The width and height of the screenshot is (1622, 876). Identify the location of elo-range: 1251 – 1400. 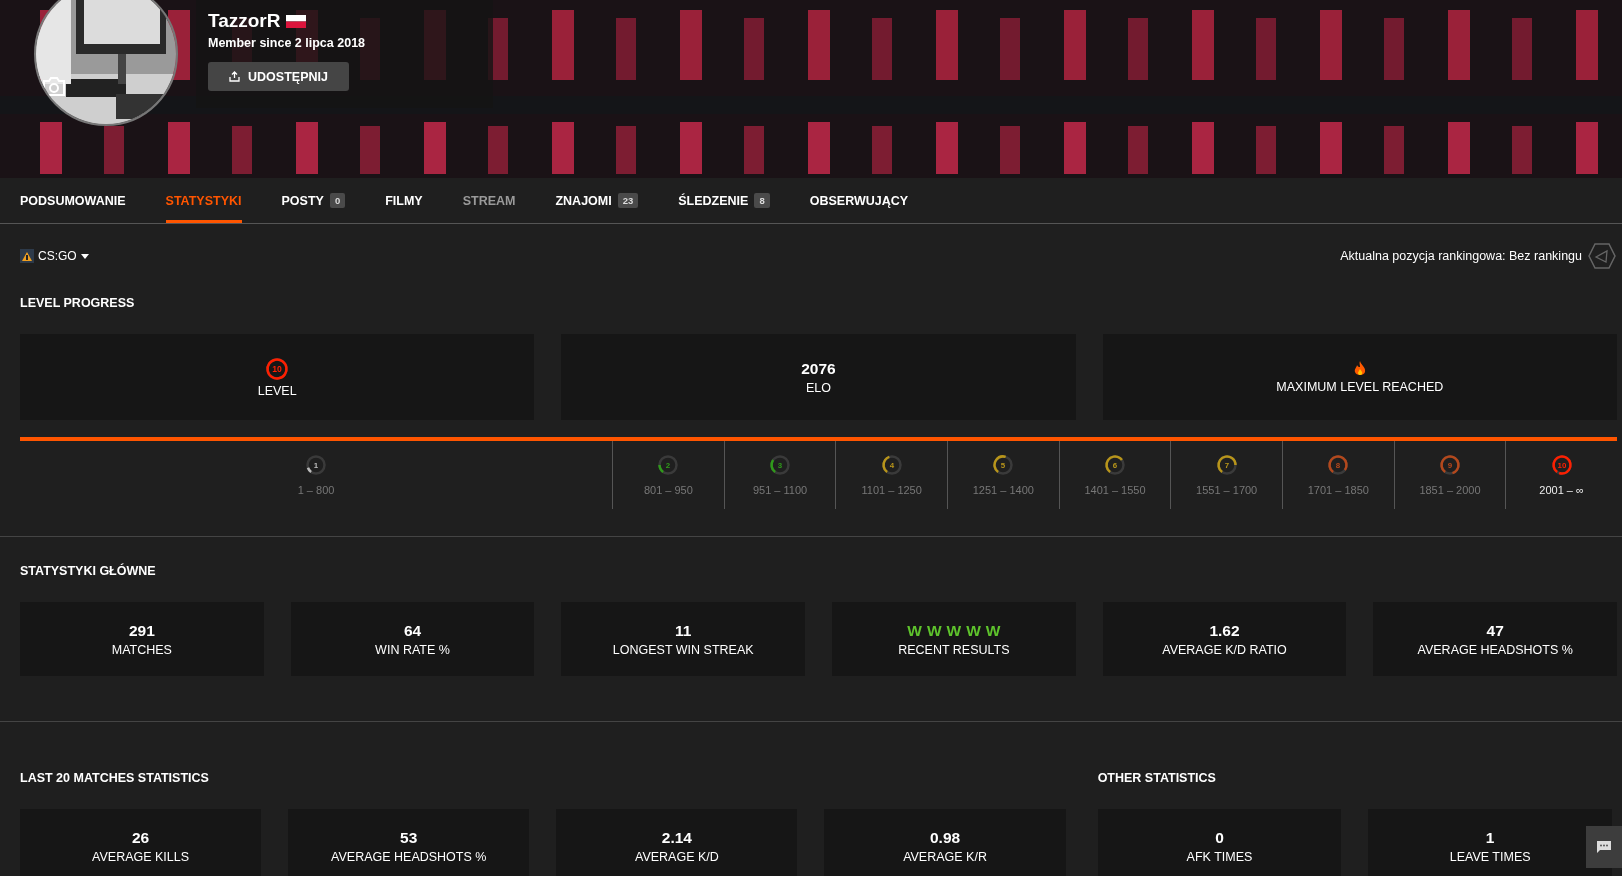
(1003, 490).